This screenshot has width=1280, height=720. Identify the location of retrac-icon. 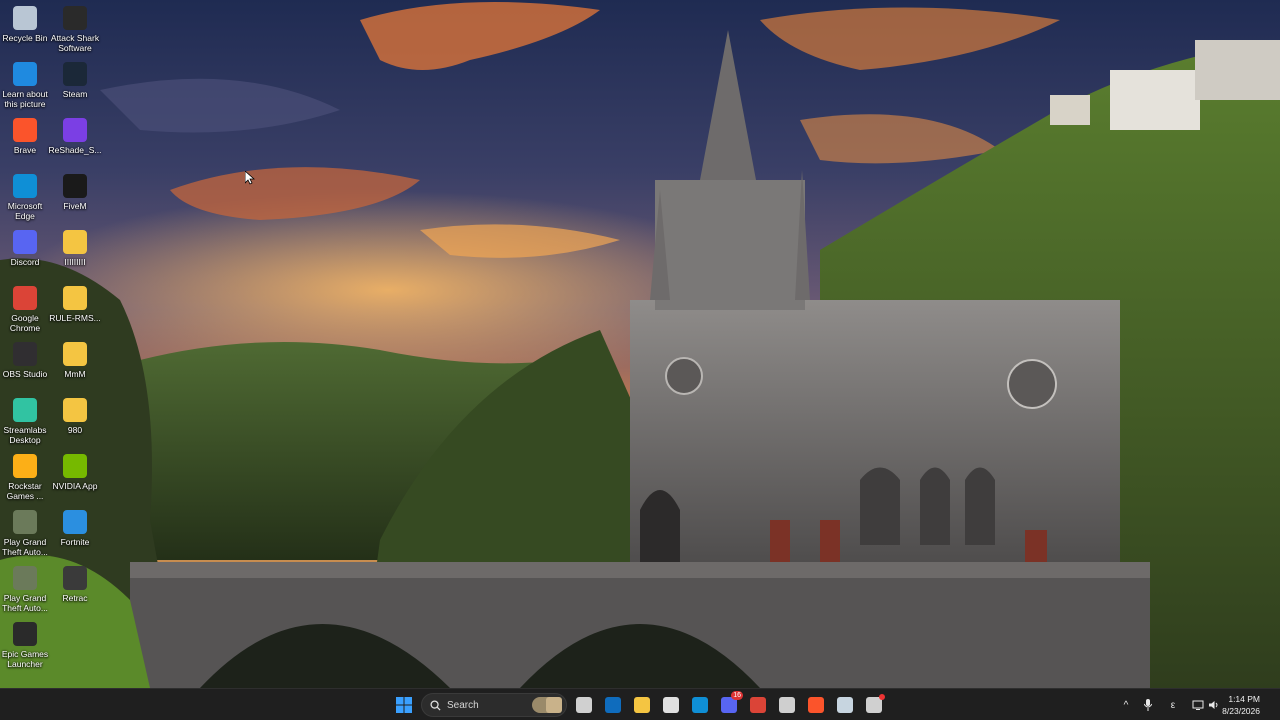
(75, 578).